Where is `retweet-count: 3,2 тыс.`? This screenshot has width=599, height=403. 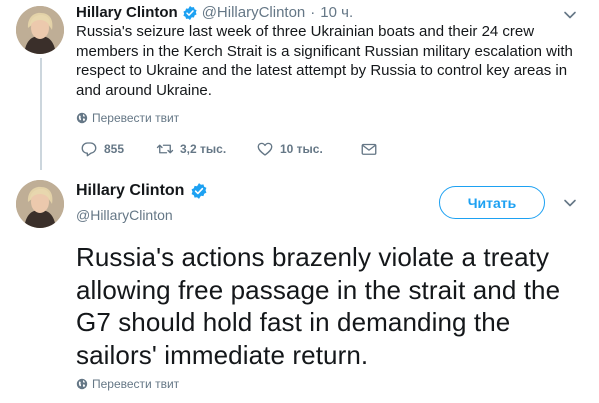
retweet-count: 3,2 тыс. is located at coordinates (203, 149).